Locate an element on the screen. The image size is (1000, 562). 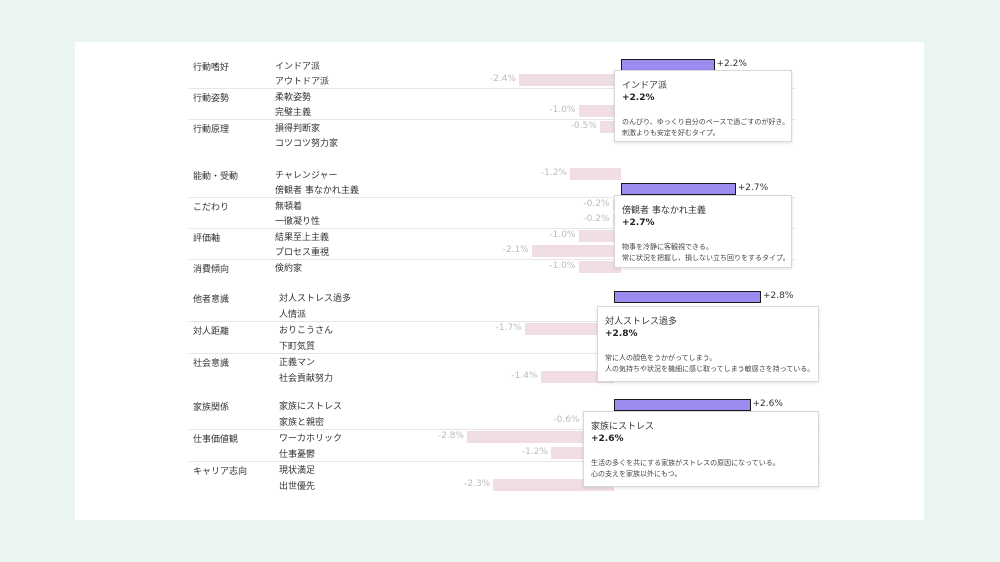
tooltip-title: 対人ストレス過多 is located at coordinates (641, 322).